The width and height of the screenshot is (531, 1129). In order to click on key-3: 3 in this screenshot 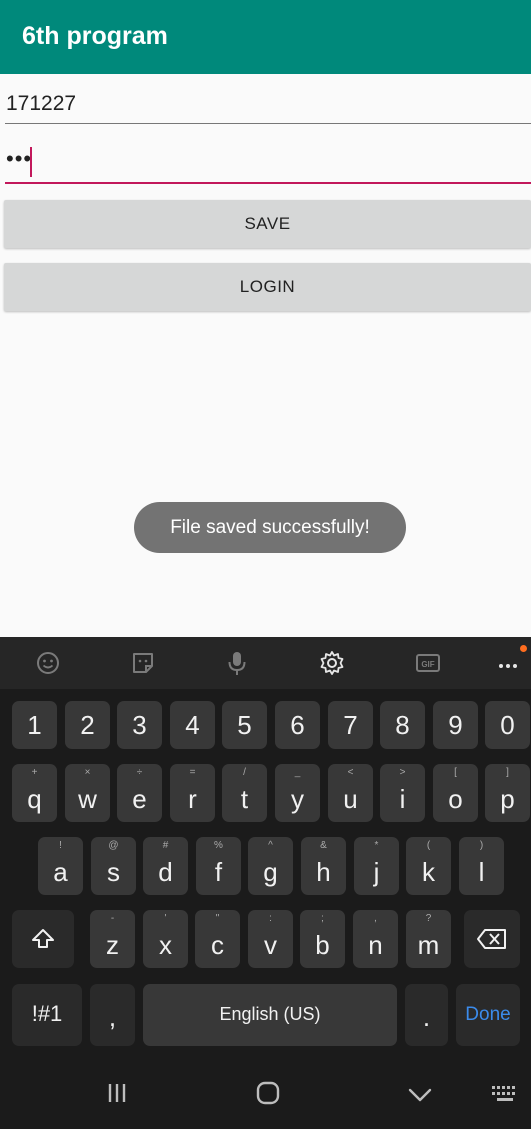, I will do `click(139, 725)`.